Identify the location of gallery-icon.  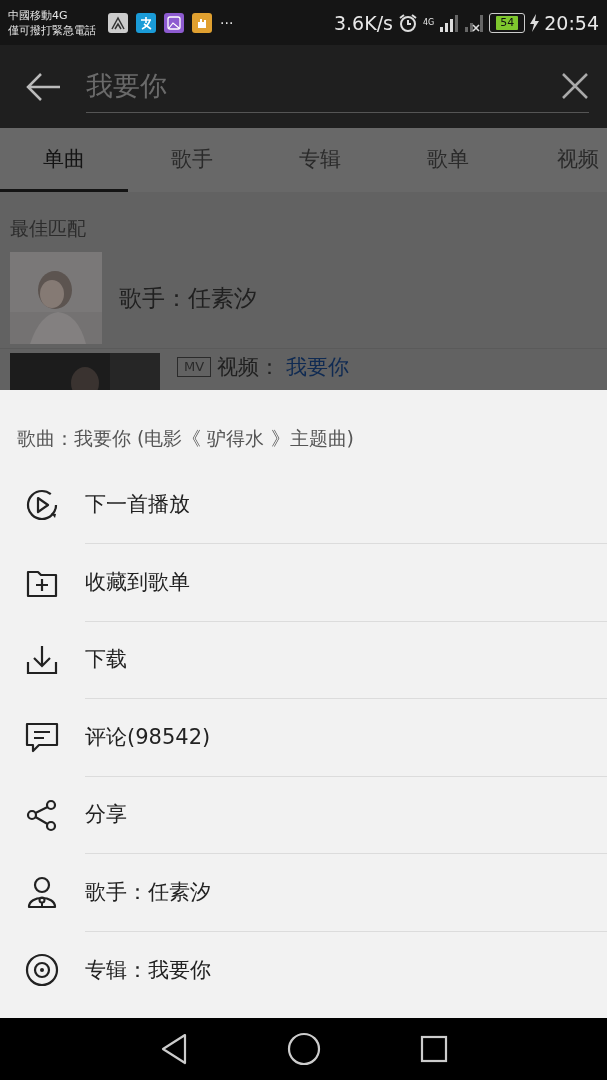
(174, 22).